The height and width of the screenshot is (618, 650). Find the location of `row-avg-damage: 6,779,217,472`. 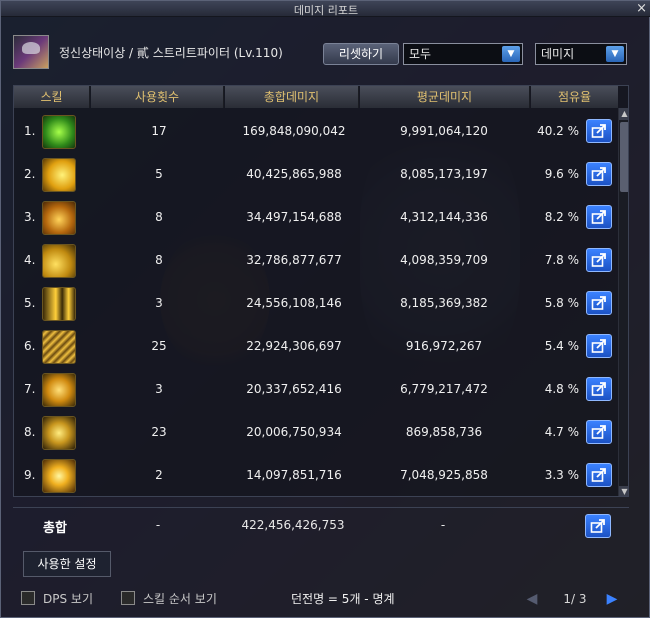

row-avg-damage: 6,779,217,472 is located at coordinates (444, 389).